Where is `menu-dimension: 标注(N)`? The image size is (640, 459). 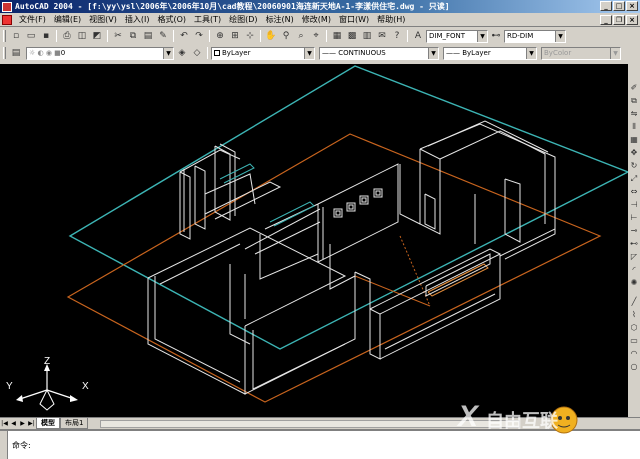
menu-dimension: 标注(N) is located at coordinates (280, 19).